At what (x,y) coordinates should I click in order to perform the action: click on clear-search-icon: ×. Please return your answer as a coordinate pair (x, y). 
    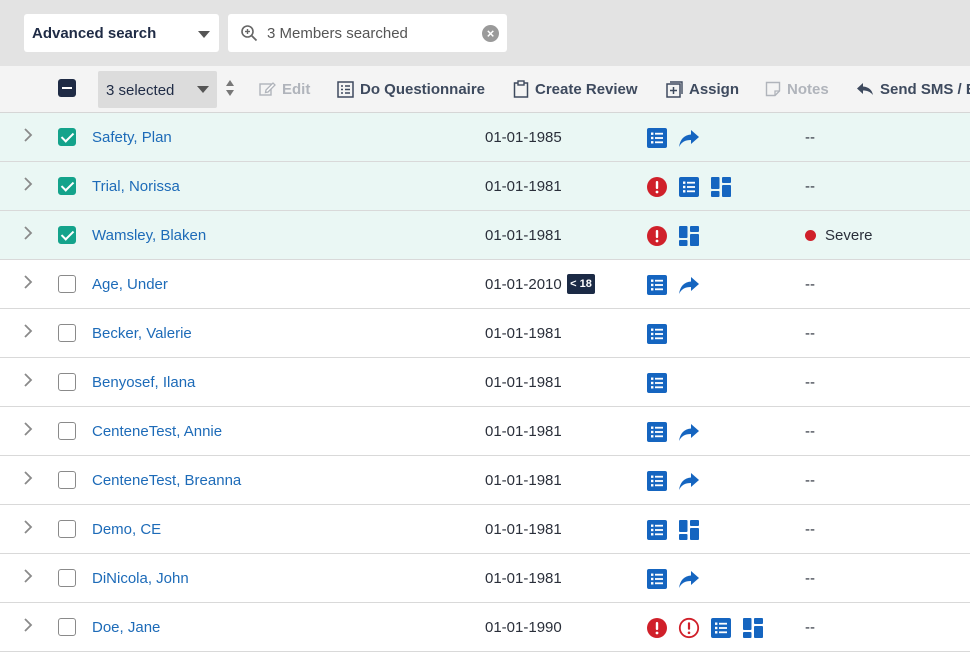
    Looking at the image, I should click on (490, 33).